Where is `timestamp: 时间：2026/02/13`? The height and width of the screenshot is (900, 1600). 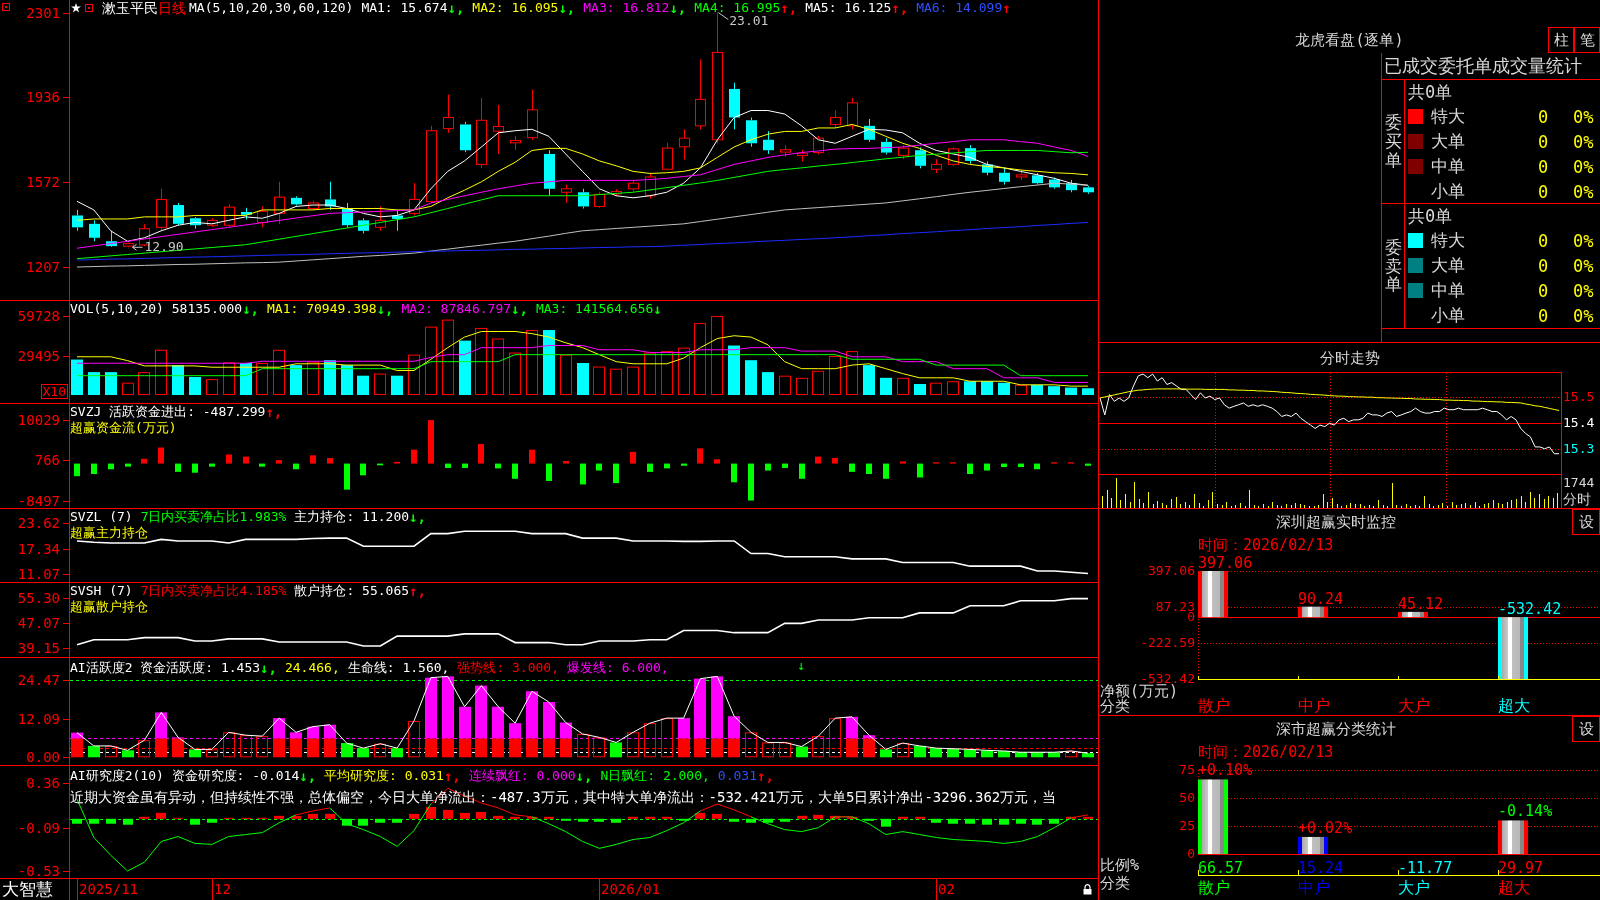 timestamp: 时间：2026/02/13 is located at coordinates (1266, 752).